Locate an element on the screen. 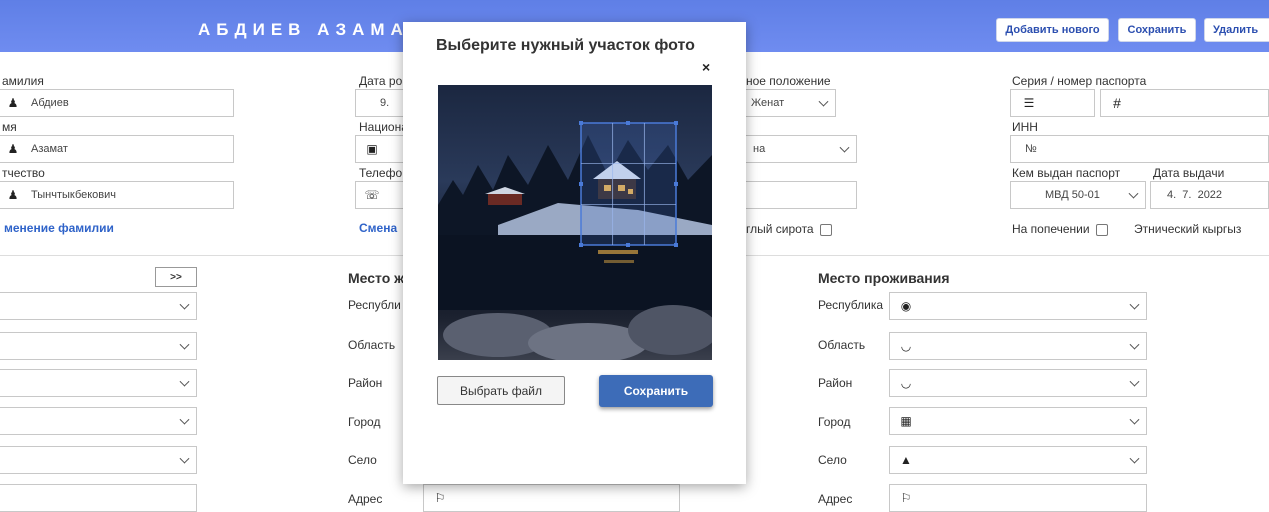 The image size is (1269, 512). globe-icon: ◉ is located at coordinates (906, 306).